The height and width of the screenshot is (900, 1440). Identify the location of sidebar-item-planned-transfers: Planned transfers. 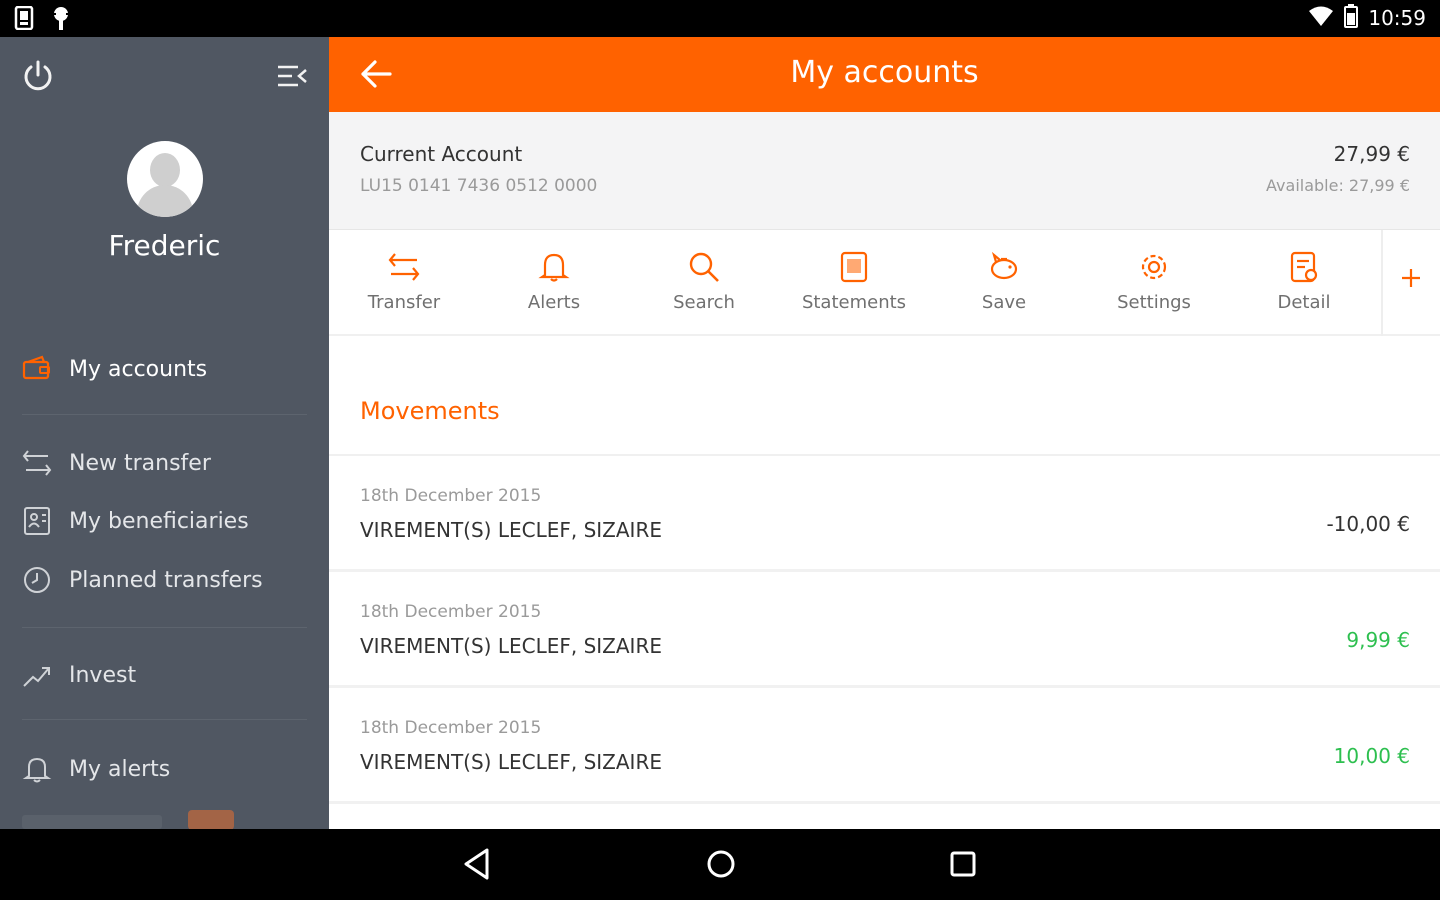
(164, 580).